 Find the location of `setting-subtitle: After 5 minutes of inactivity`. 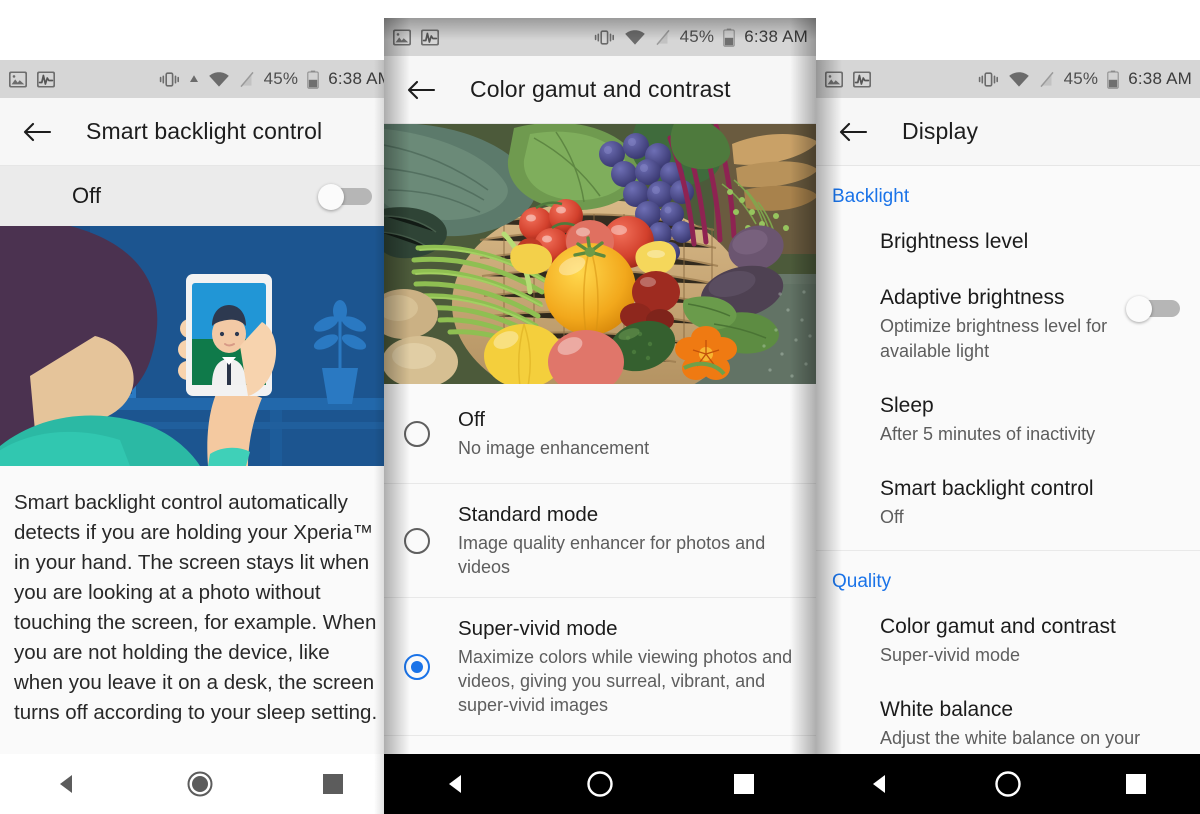

setting-subtitle: After 5 minutes of inactivity is located at coordinates (988, 434).